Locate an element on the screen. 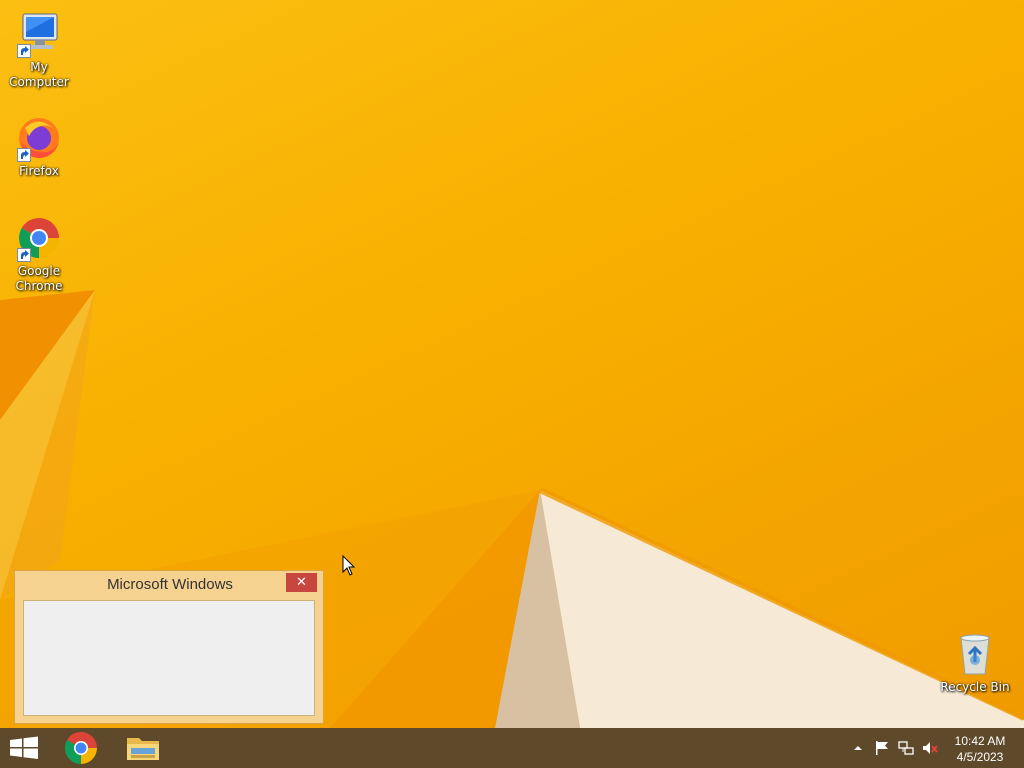  clock-date: 4/5/2023 is located at coordinates (980, 757).